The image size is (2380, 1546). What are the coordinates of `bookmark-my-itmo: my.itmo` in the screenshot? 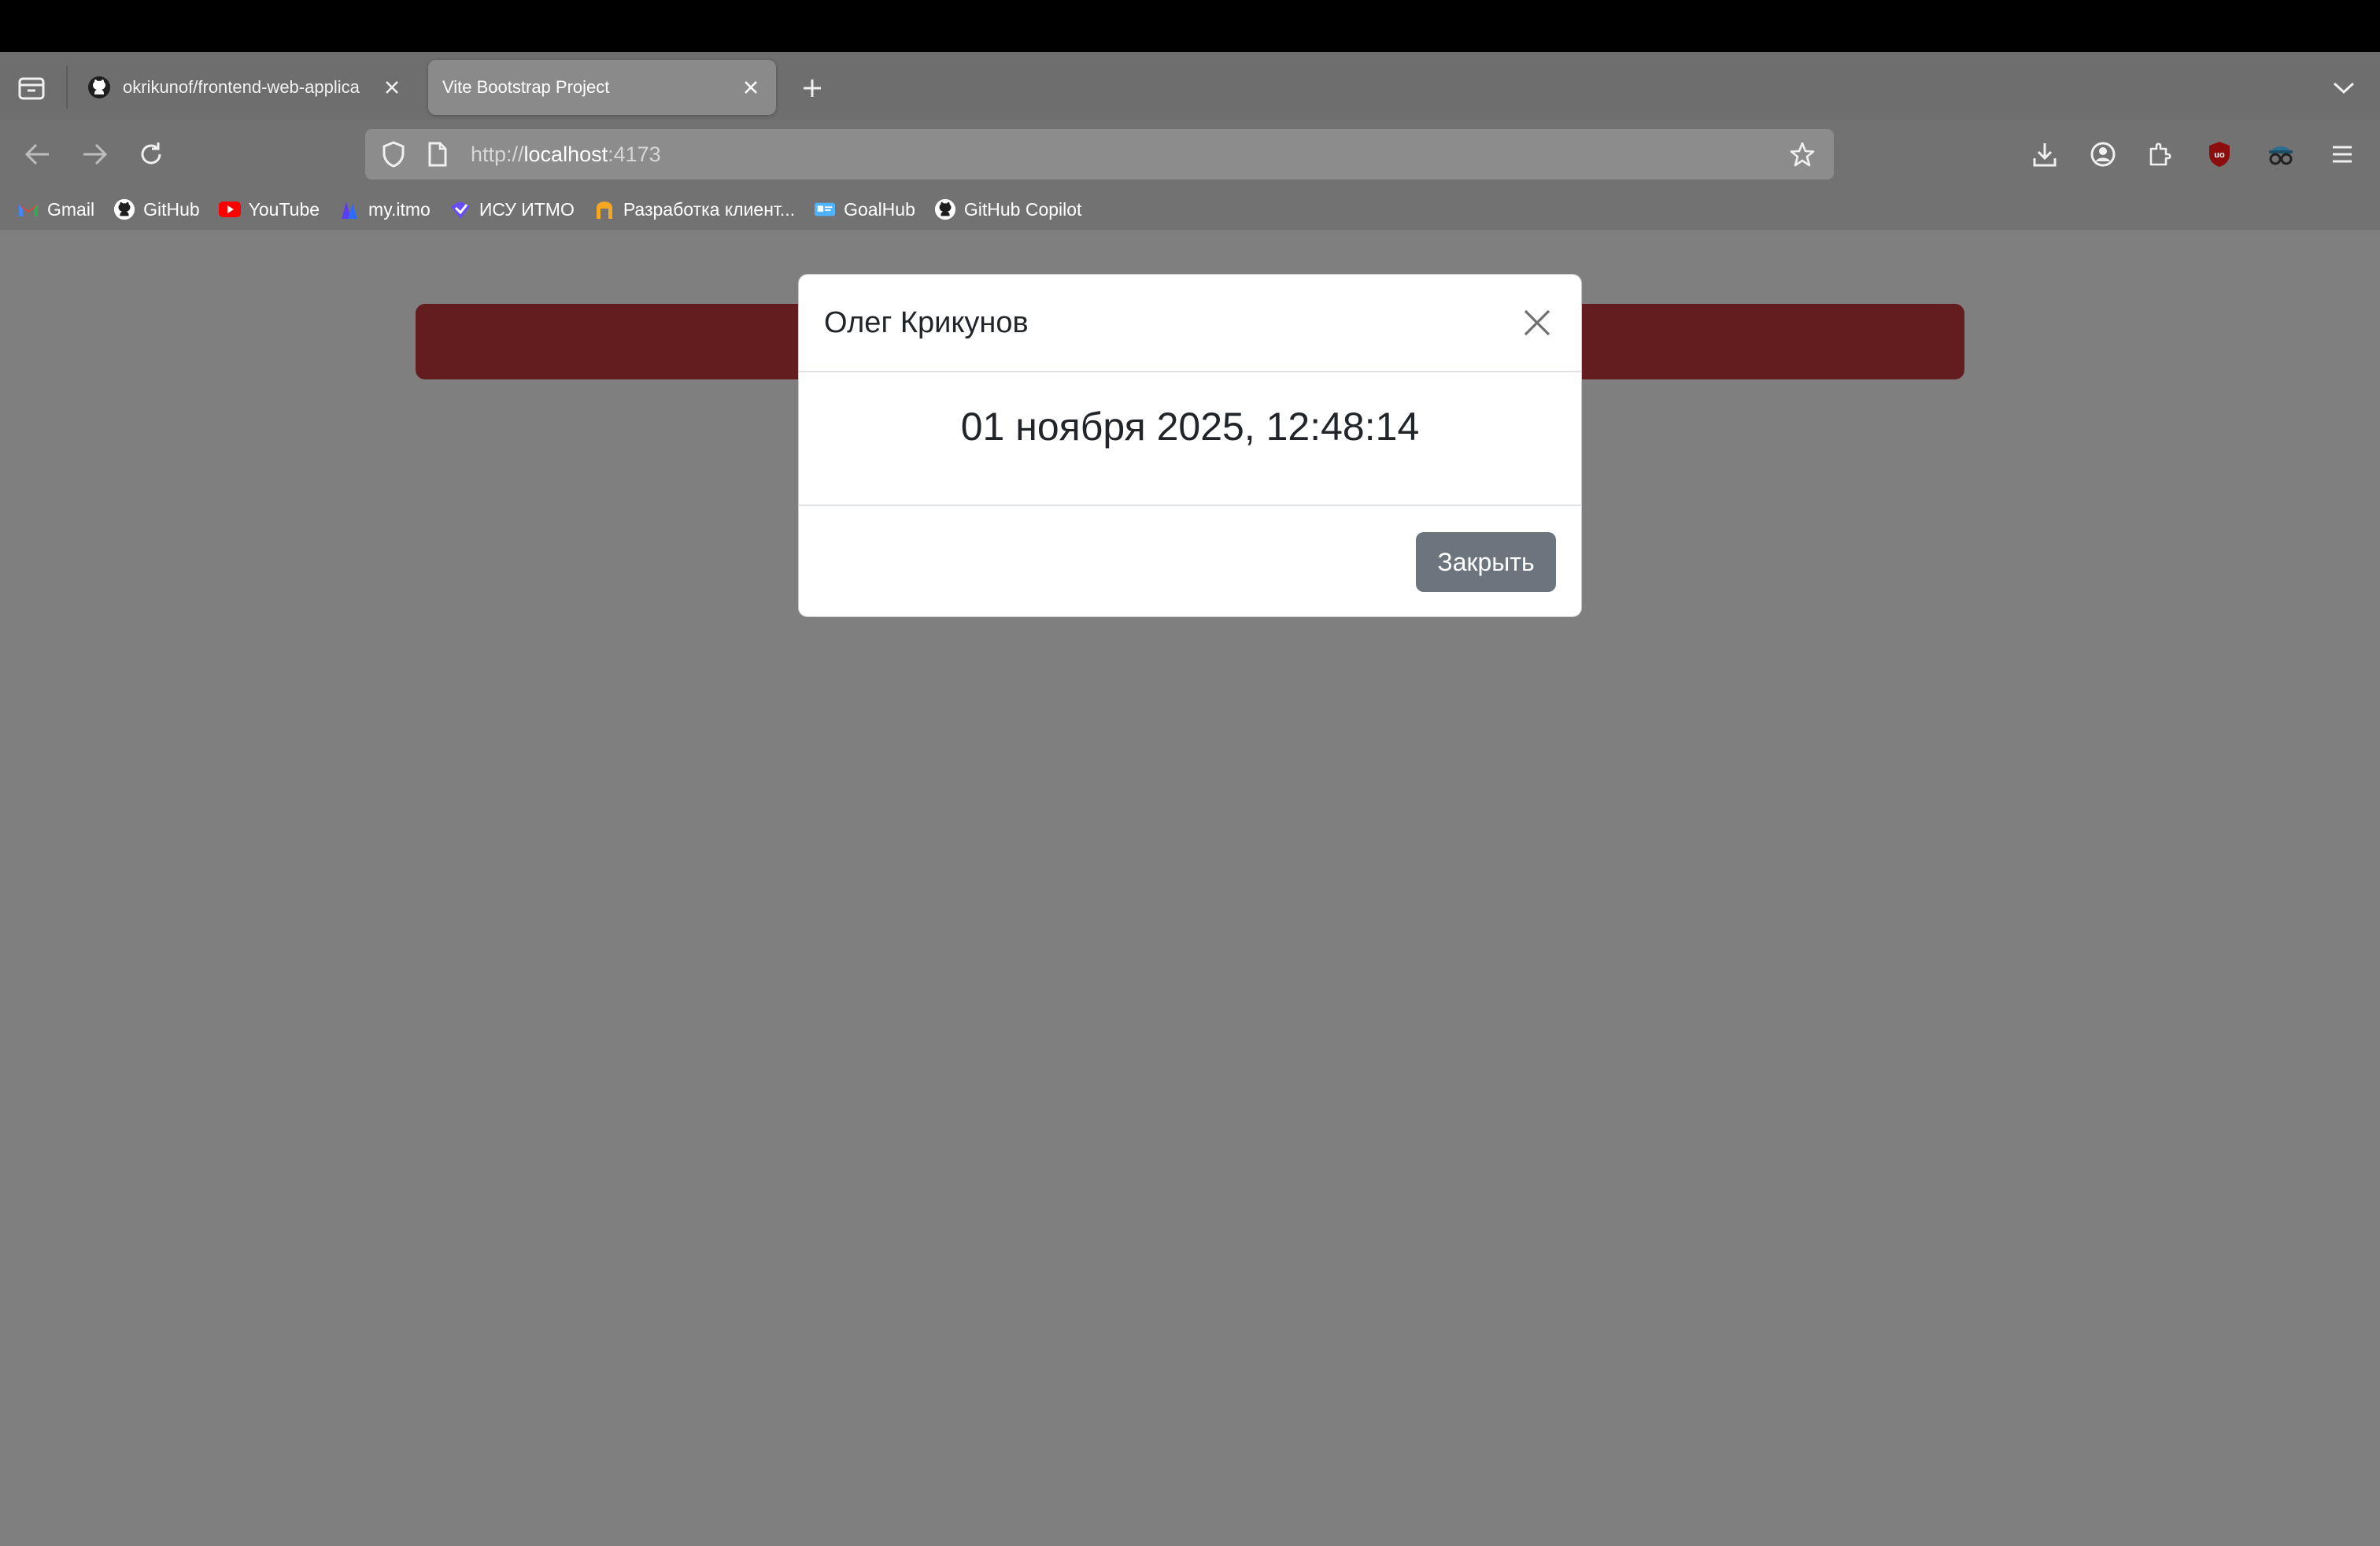 It's located at (384, 209).